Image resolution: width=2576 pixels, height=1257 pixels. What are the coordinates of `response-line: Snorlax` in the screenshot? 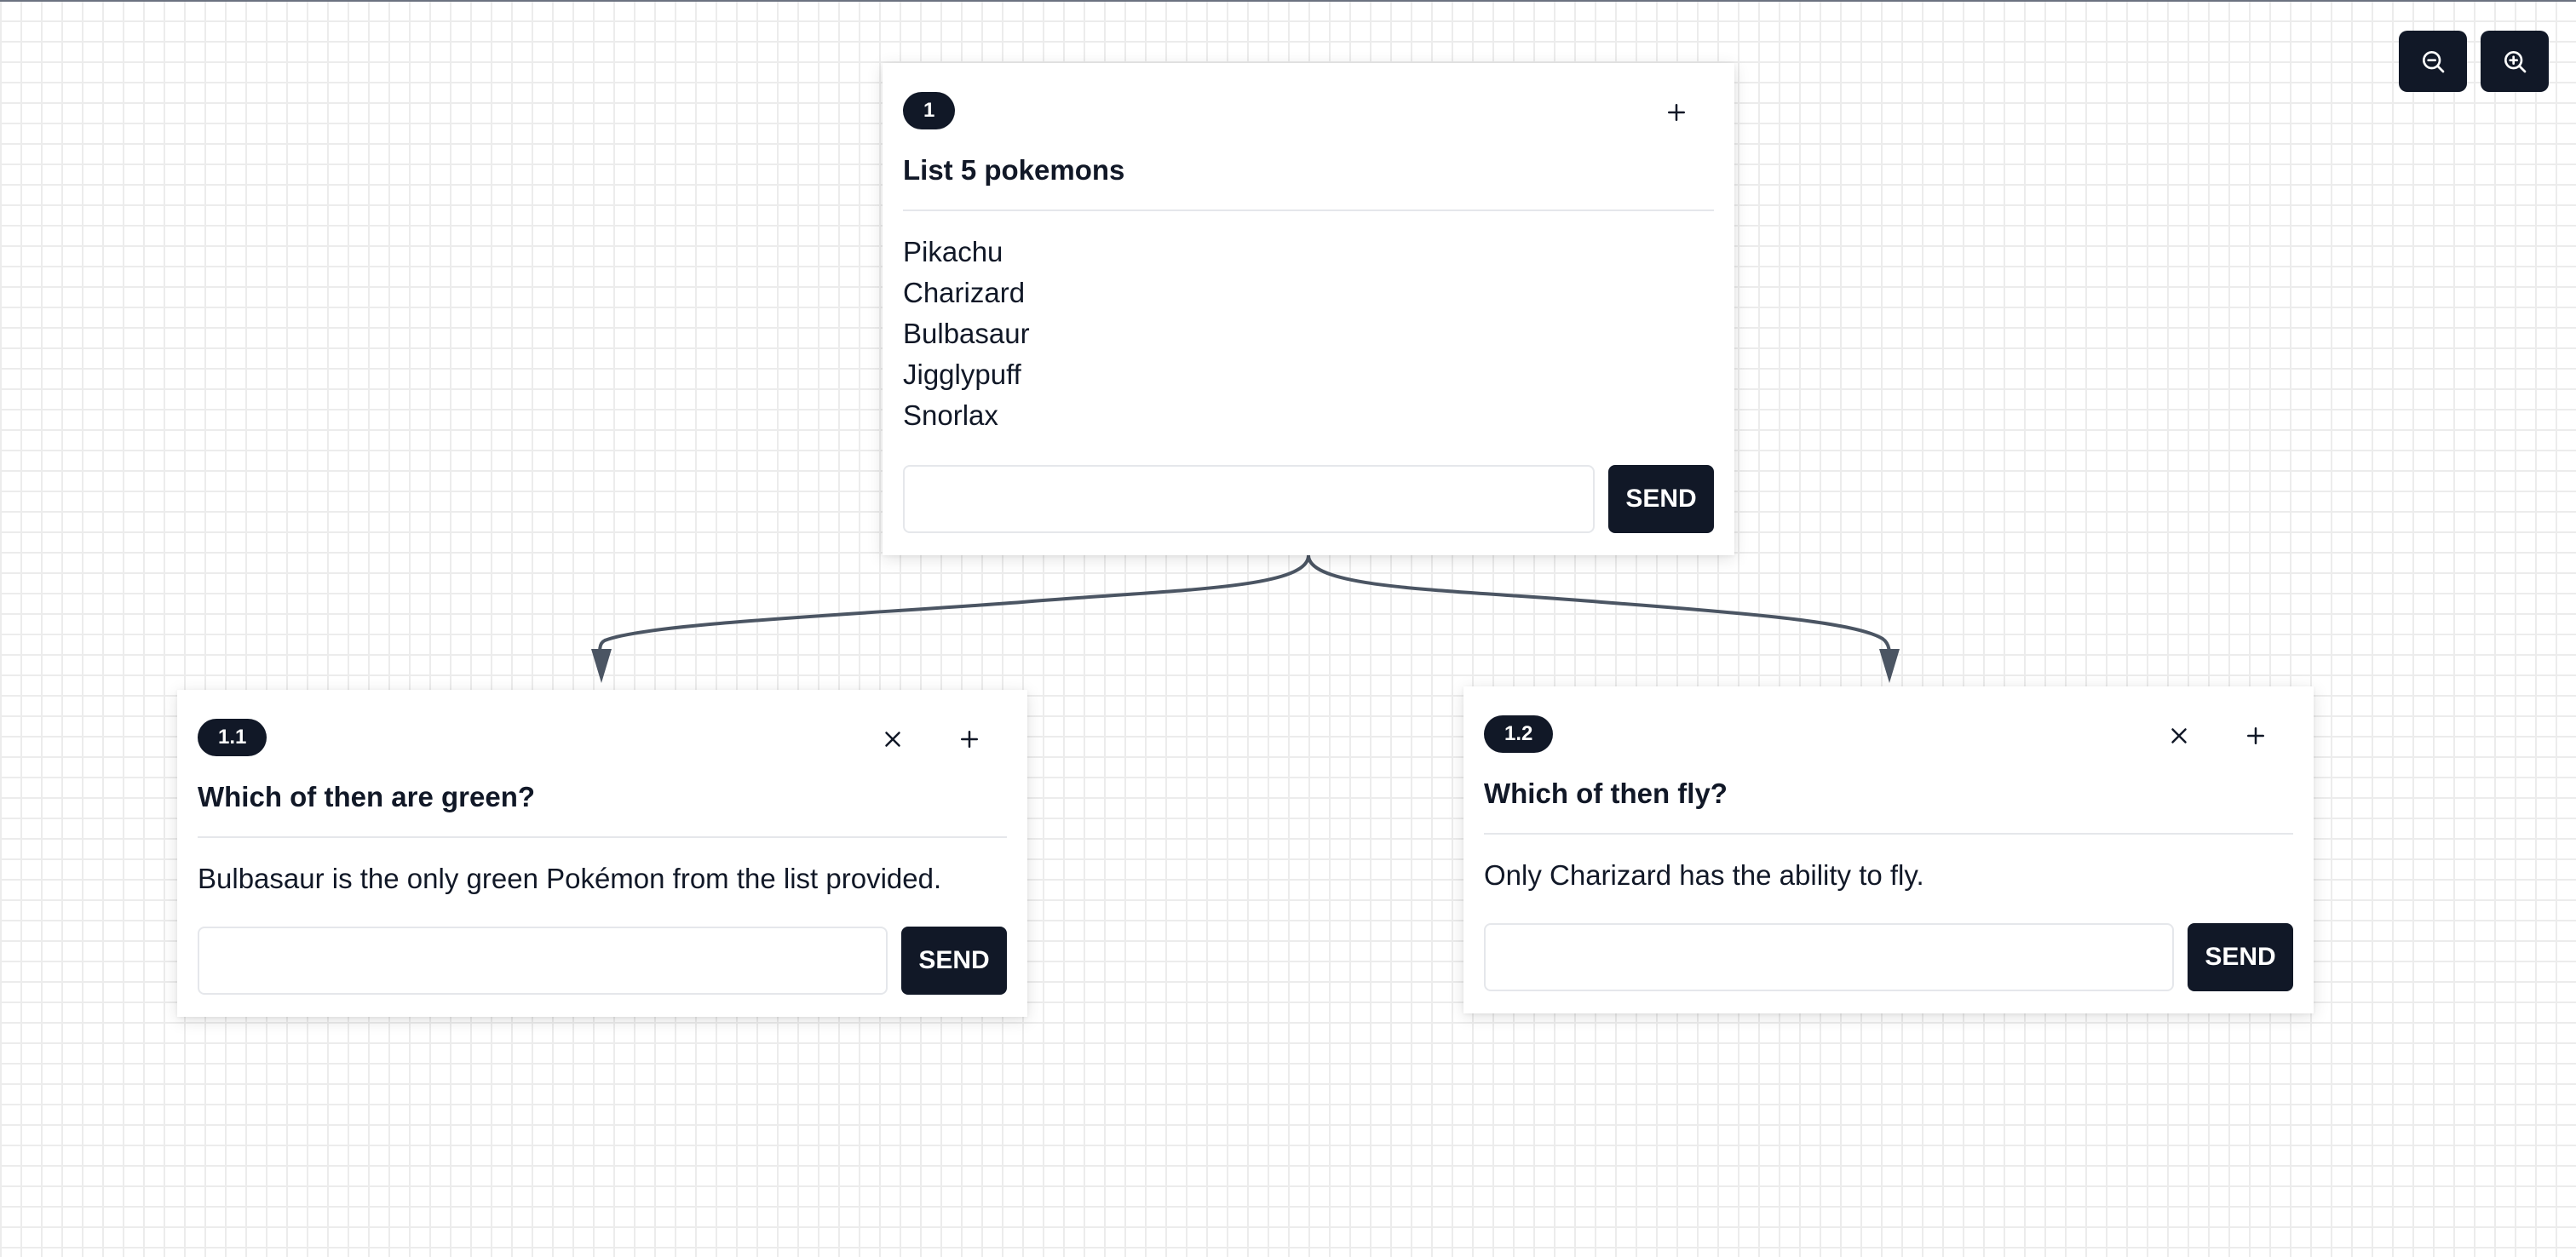 It's located at (950, 415).